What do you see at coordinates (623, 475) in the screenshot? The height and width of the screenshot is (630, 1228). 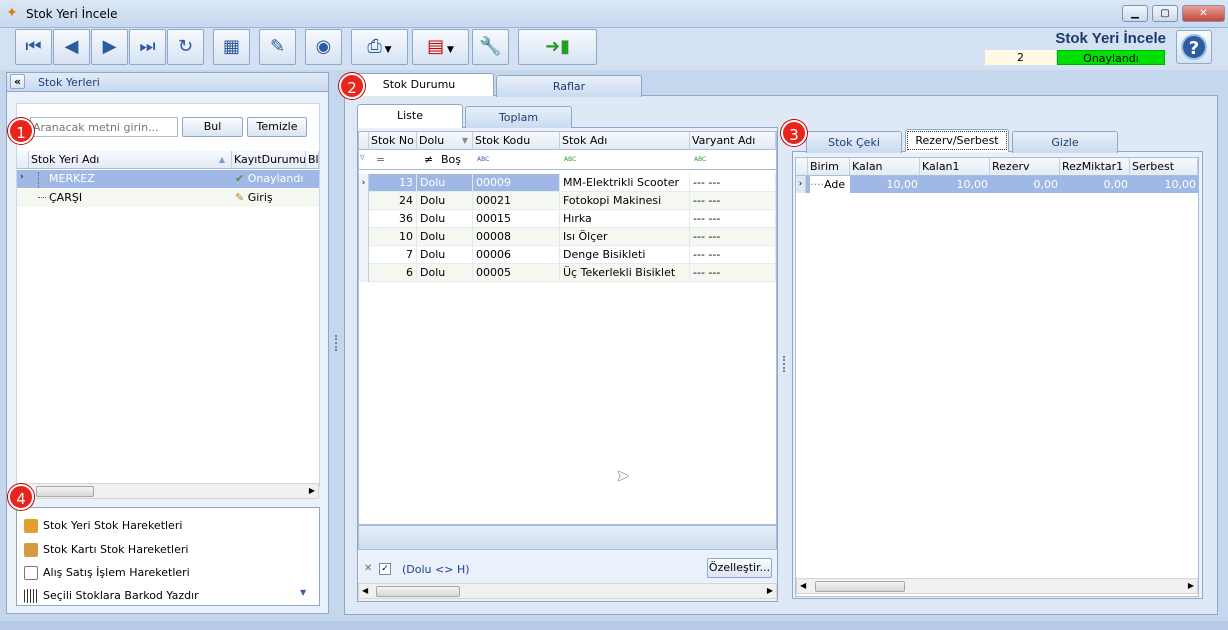 I see `mouse-cursor-icon: ➤` at bounding box center [623, 475].